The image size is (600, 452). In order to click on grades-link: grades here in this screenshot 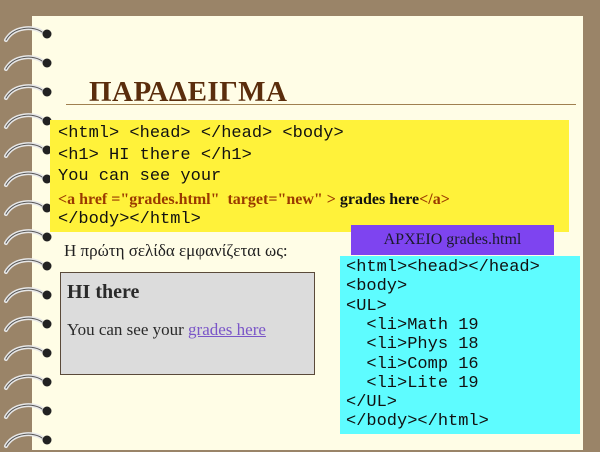, I will do `click(227, 329)`.